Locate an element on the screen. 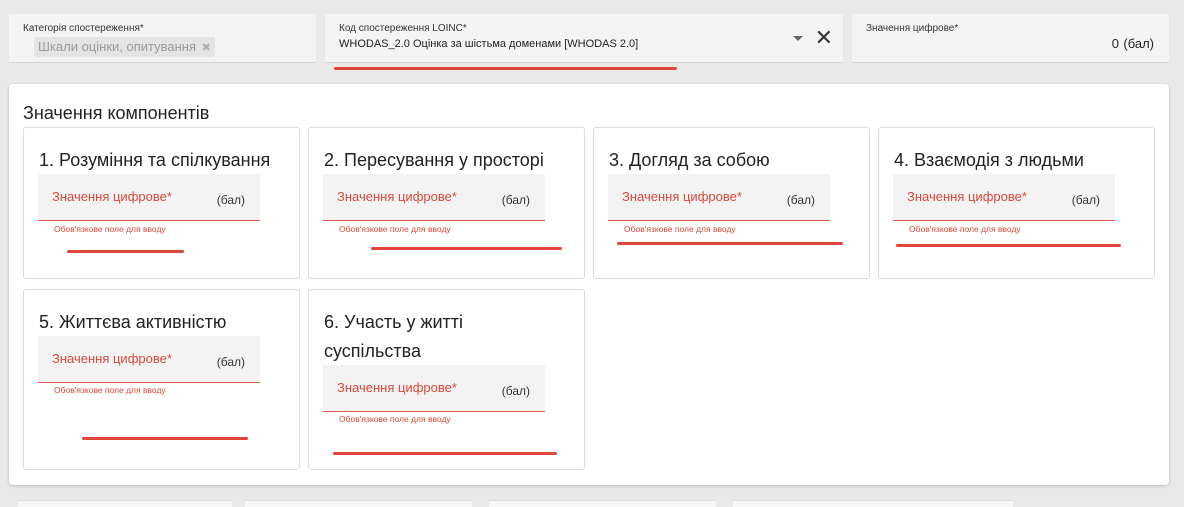 The image size is (1184, 507). numeric-value-label: Значення цифрове* is located at coordinates (912, 28).